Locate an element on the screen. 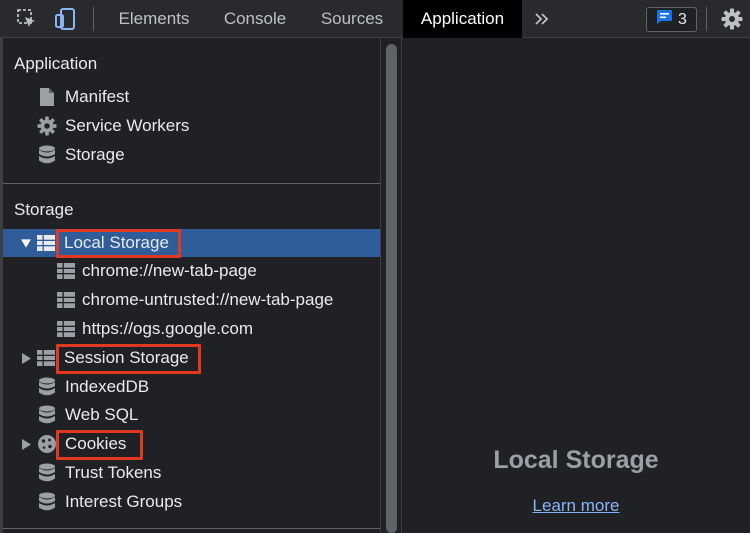 This screenshot has height=533, width=750. sidebar-item-web-sql: Web SQL is located at coordinates (191, 415).